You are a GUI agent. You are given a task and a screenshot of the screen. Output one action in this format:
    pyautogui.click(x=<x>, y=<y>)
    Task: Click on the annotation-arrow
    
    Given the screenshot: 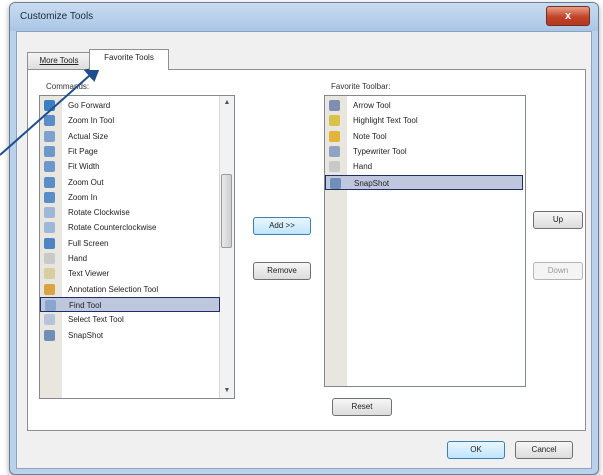 What is the action you would take?
    pyautogui.click(x=50, y=110)
    